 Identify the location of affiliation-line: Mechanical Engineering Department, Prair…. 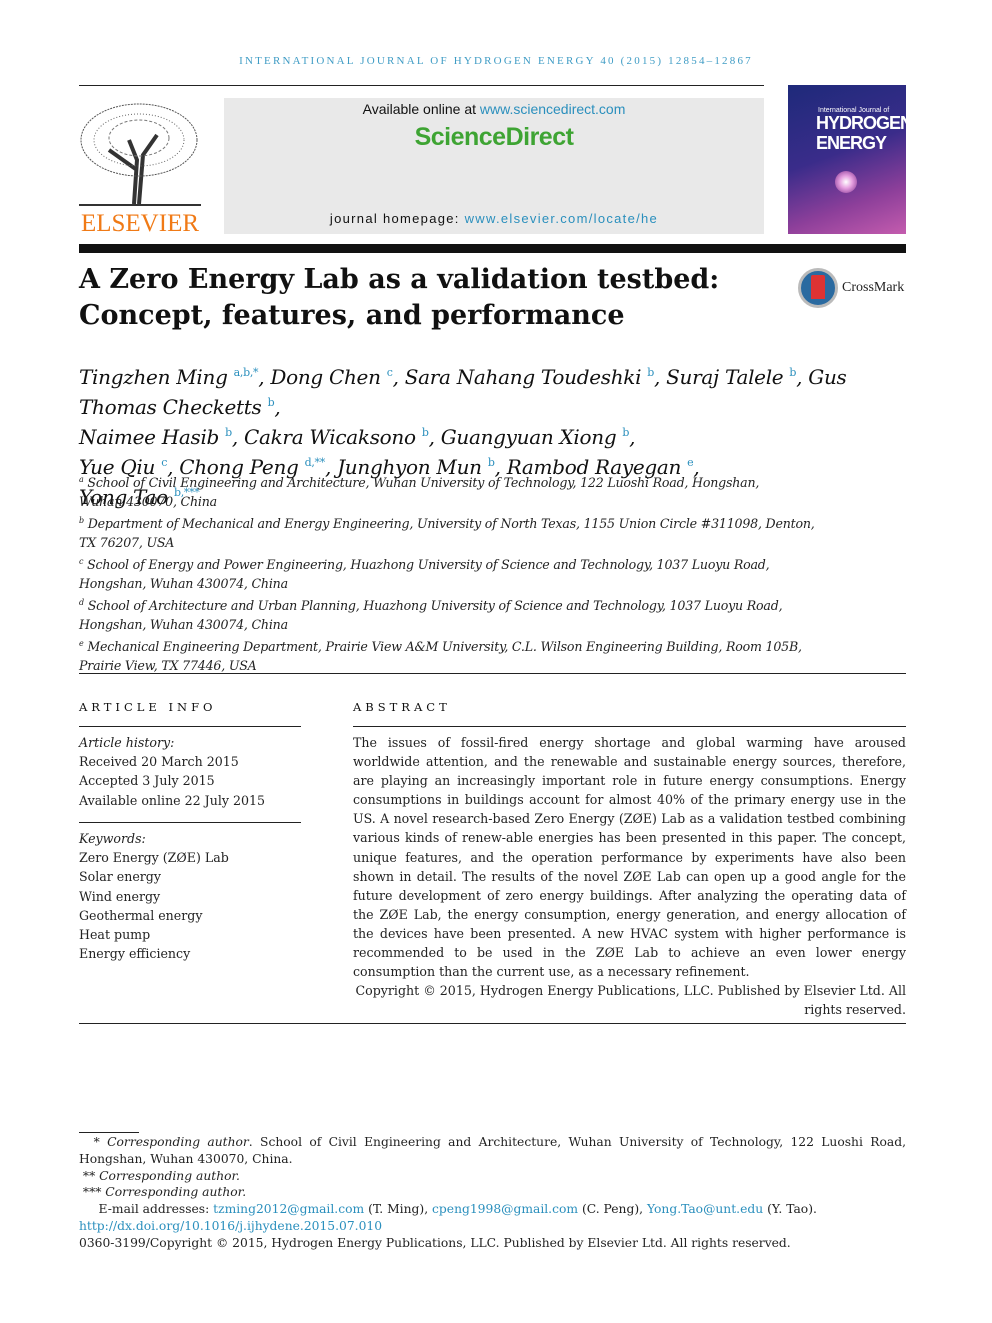
(444, 646).